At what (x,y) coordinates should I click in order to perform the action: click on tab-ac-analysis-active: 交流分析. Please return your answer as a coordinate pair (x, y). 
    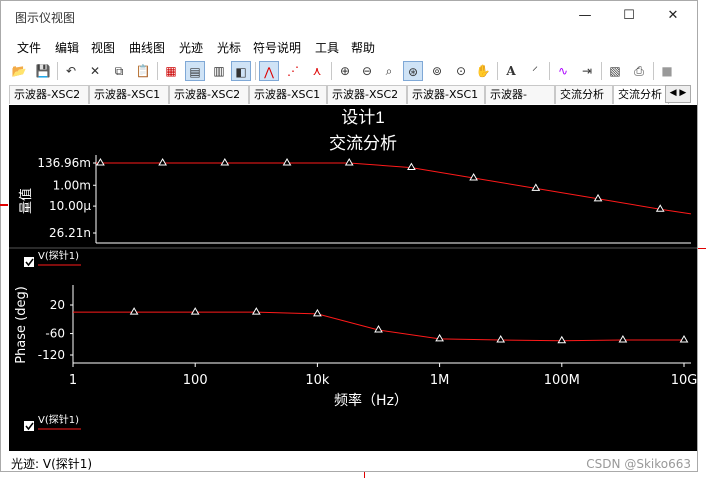
    Looking at the image, I should click on (641, 94).